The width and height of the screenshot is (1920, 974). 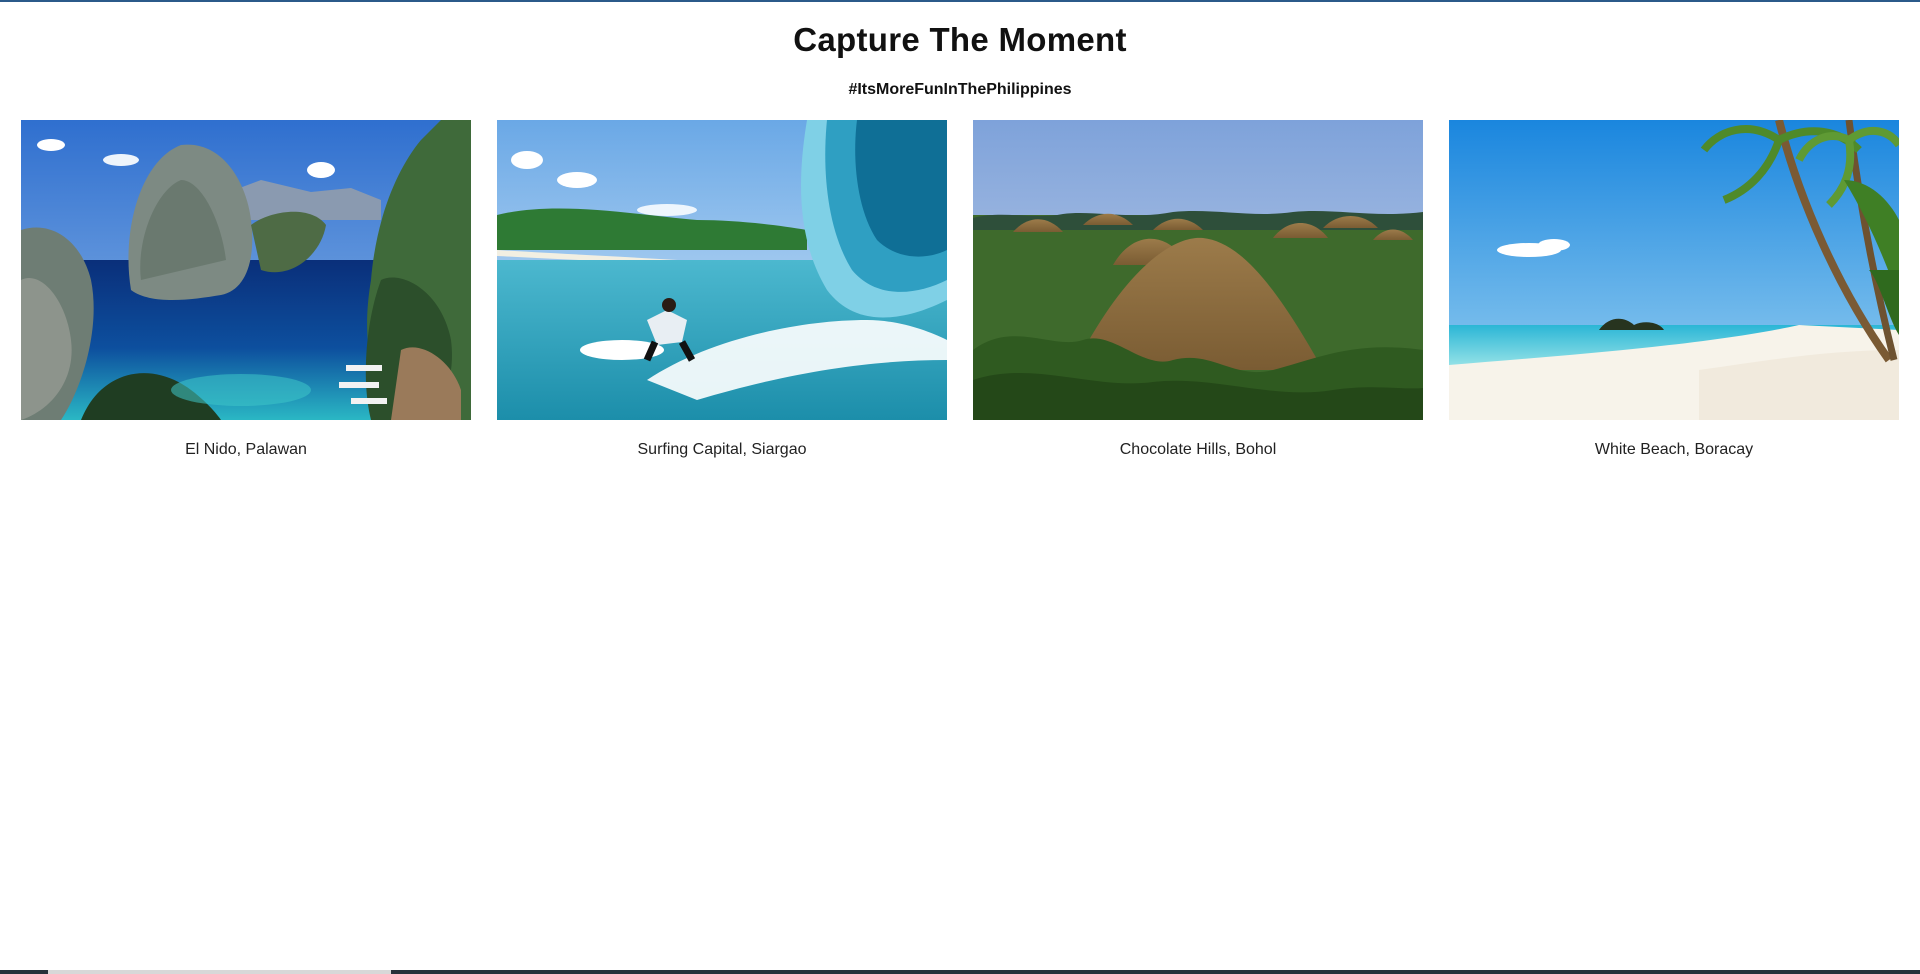 What do you see at coordinates (1674, 270) in the screenshot?
I see `palm-beach-photo` at bounding box center [1674, 270].